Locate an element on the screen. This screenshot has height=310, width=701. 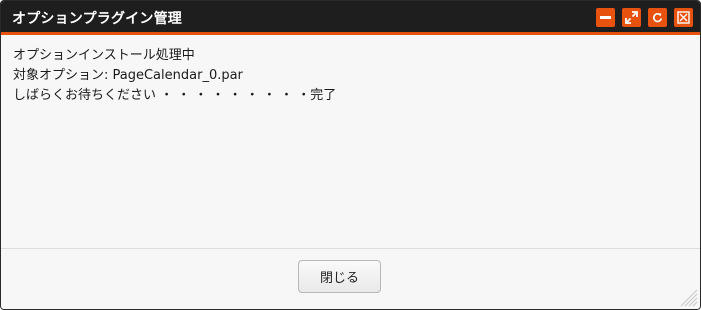
refresh-button is located at coordinates (657, 17).